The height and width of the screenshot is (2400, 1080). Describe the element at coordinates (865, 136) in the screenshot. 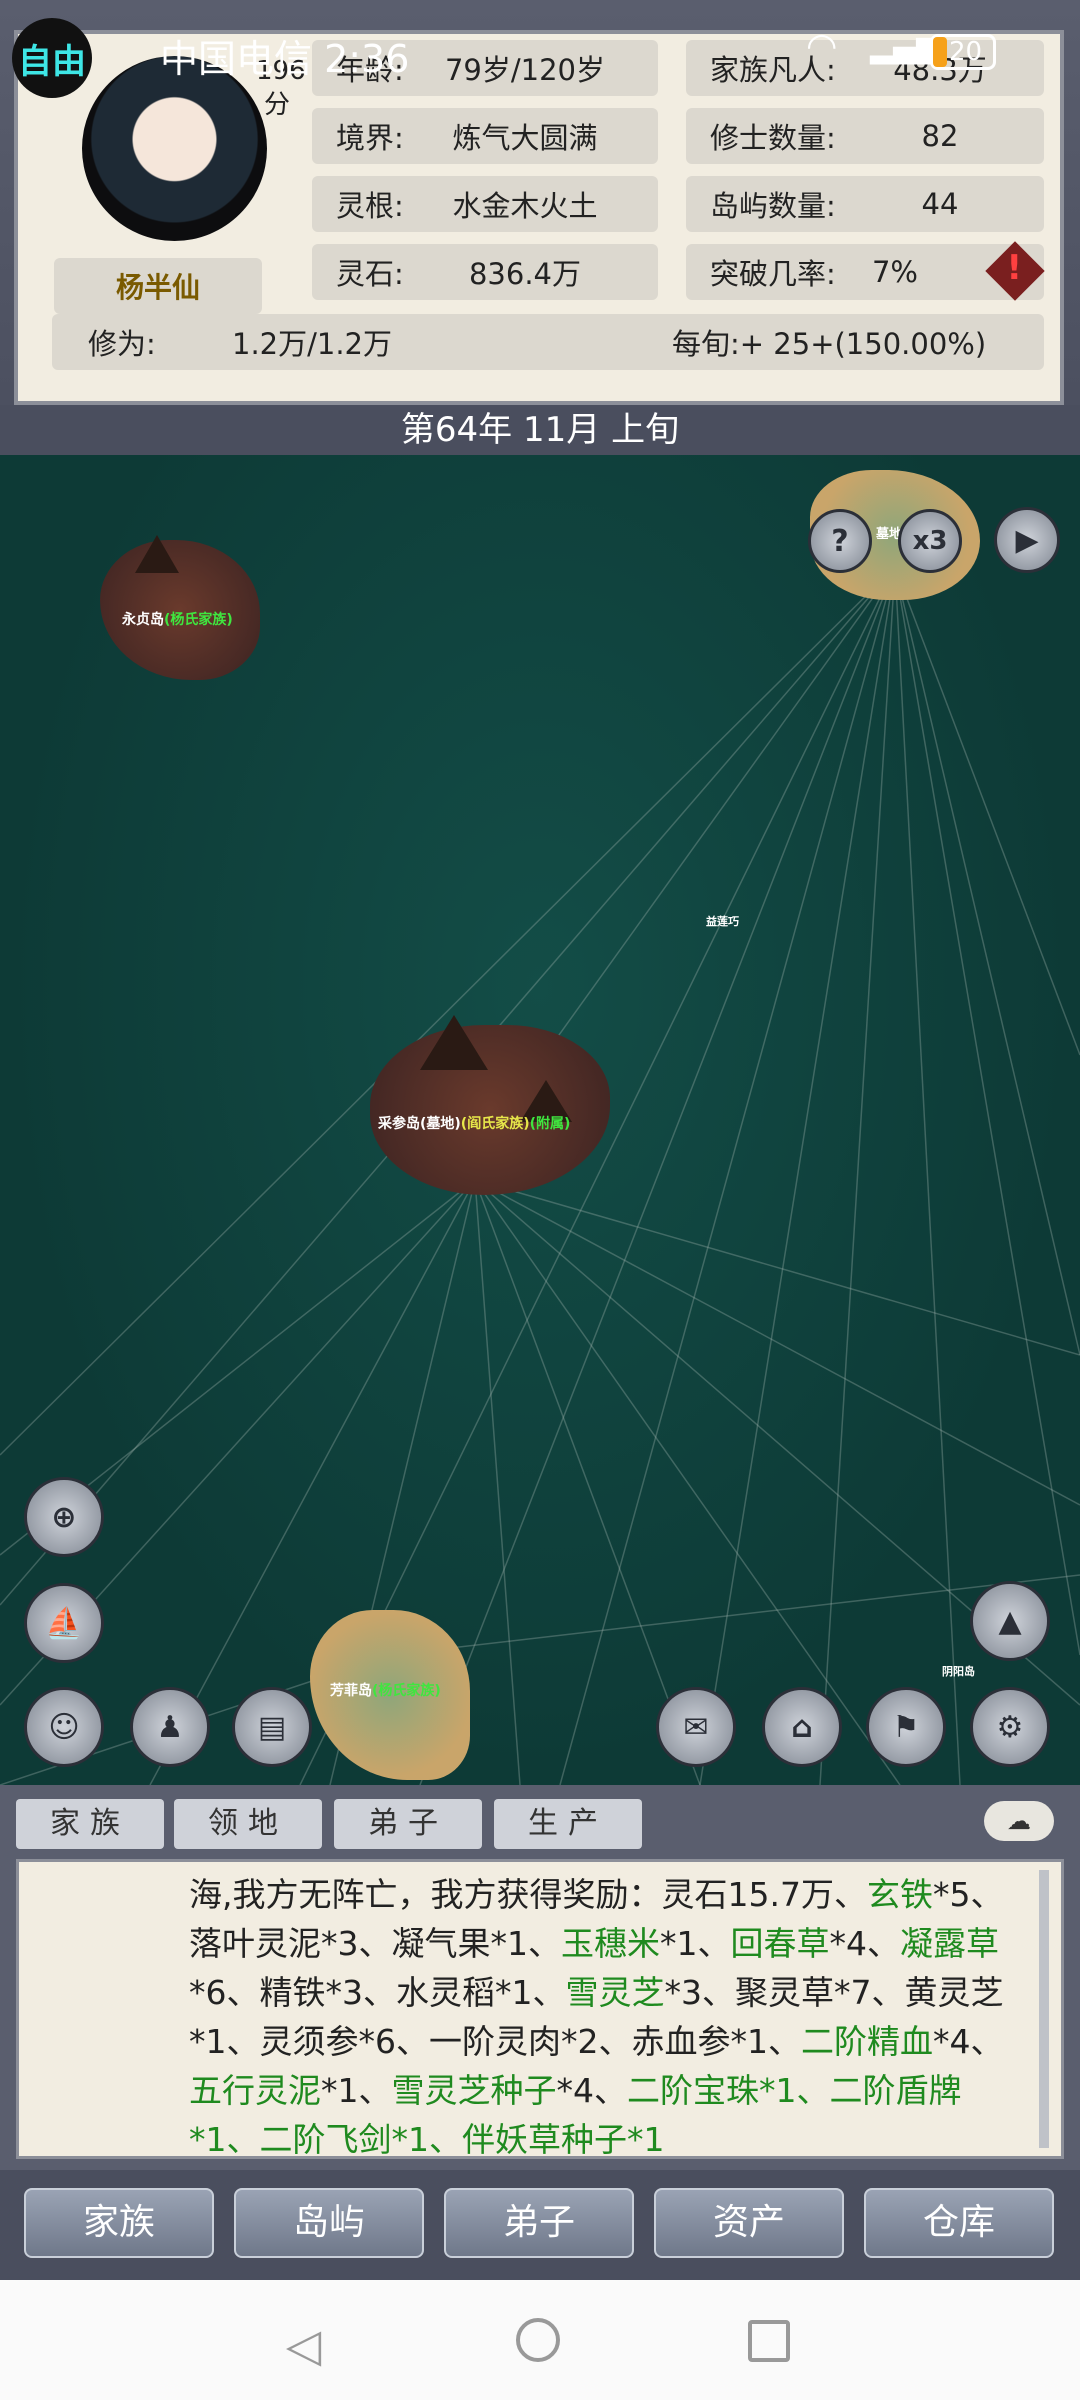

I see `stat-cultivator-count: 修士数量: 82` at that location.